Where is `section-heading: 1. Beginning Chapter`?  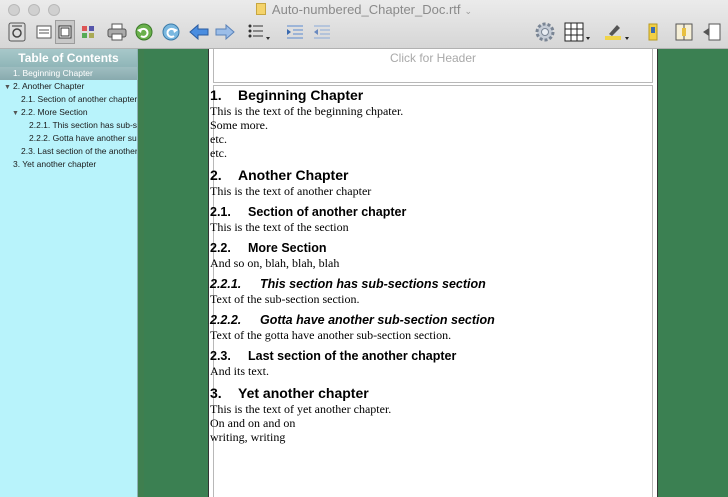 section-heading: 1. Beginning Chapter is located at coordinates (425, 95).